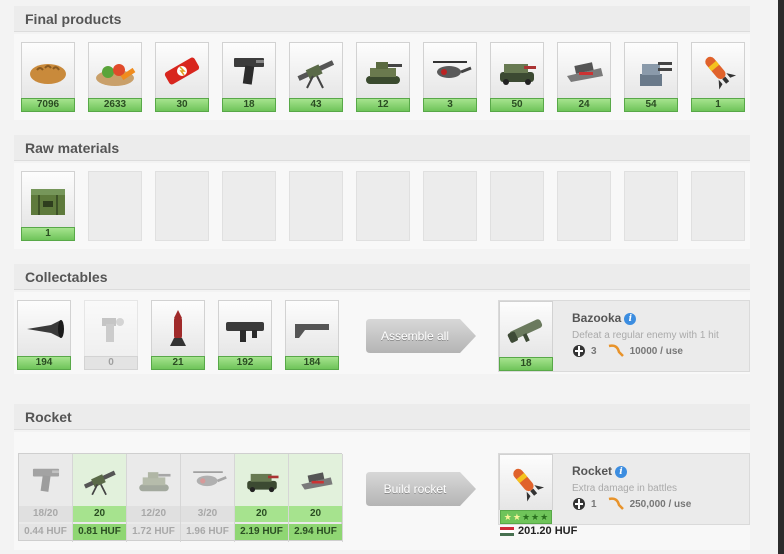 This screenshot has width=784, height=554. What do you see at coordinates (182, 70) in the screenshot?
I see `energy-bar-icon` at bounding box center [182, 70].